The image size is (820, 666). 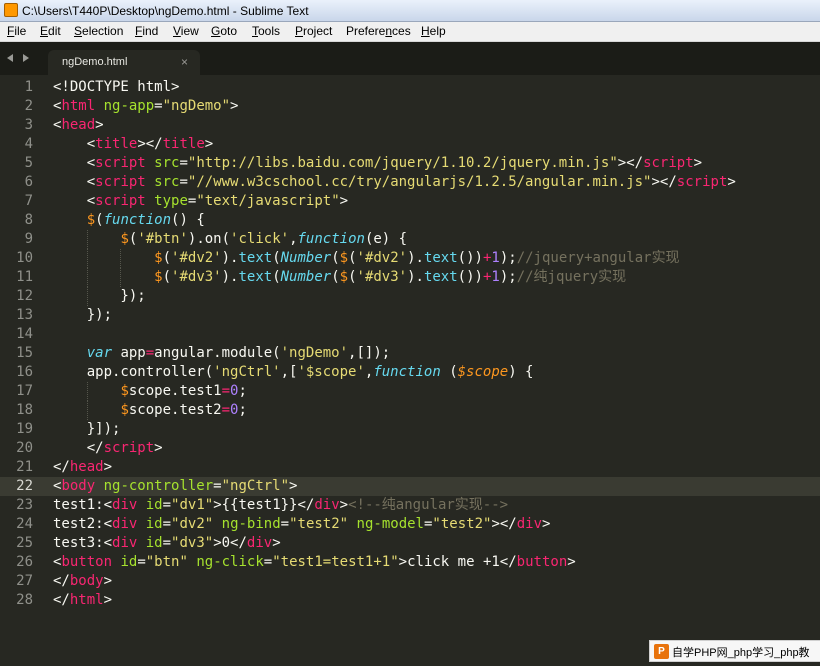 I want to click on line-number: 16, so click(x=24, y=372).